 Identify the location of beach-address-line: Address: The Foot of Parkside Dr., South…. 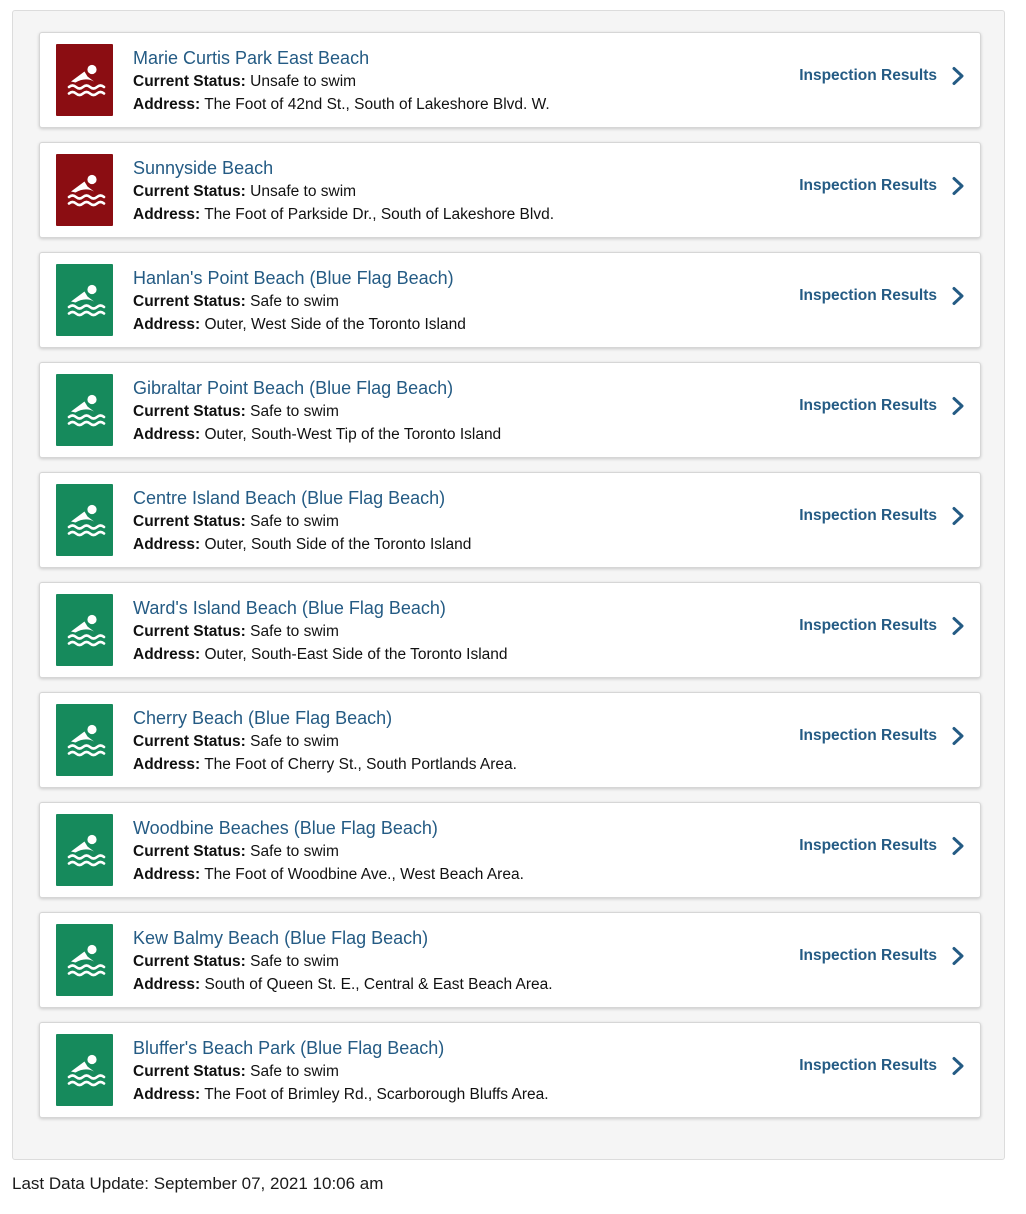
(453, 214).